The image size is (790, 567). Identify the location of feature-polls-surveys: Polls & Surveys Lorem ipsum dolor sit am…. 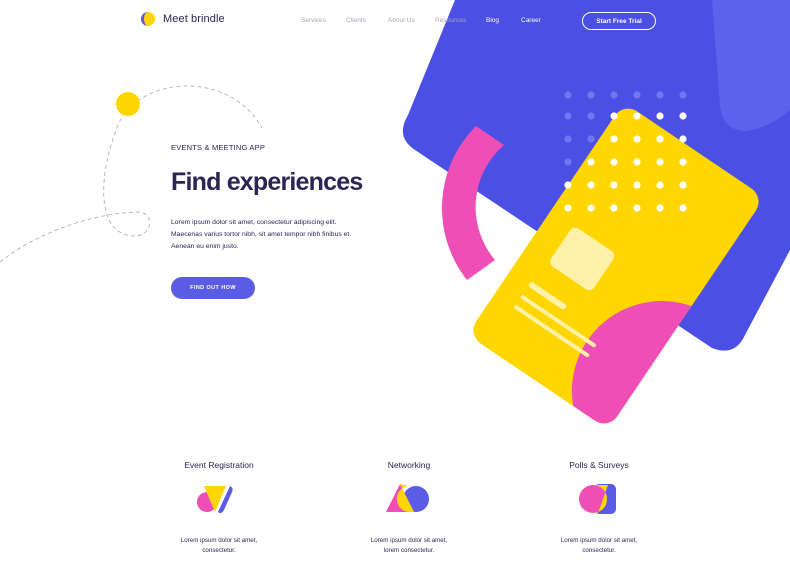
(599, 508).